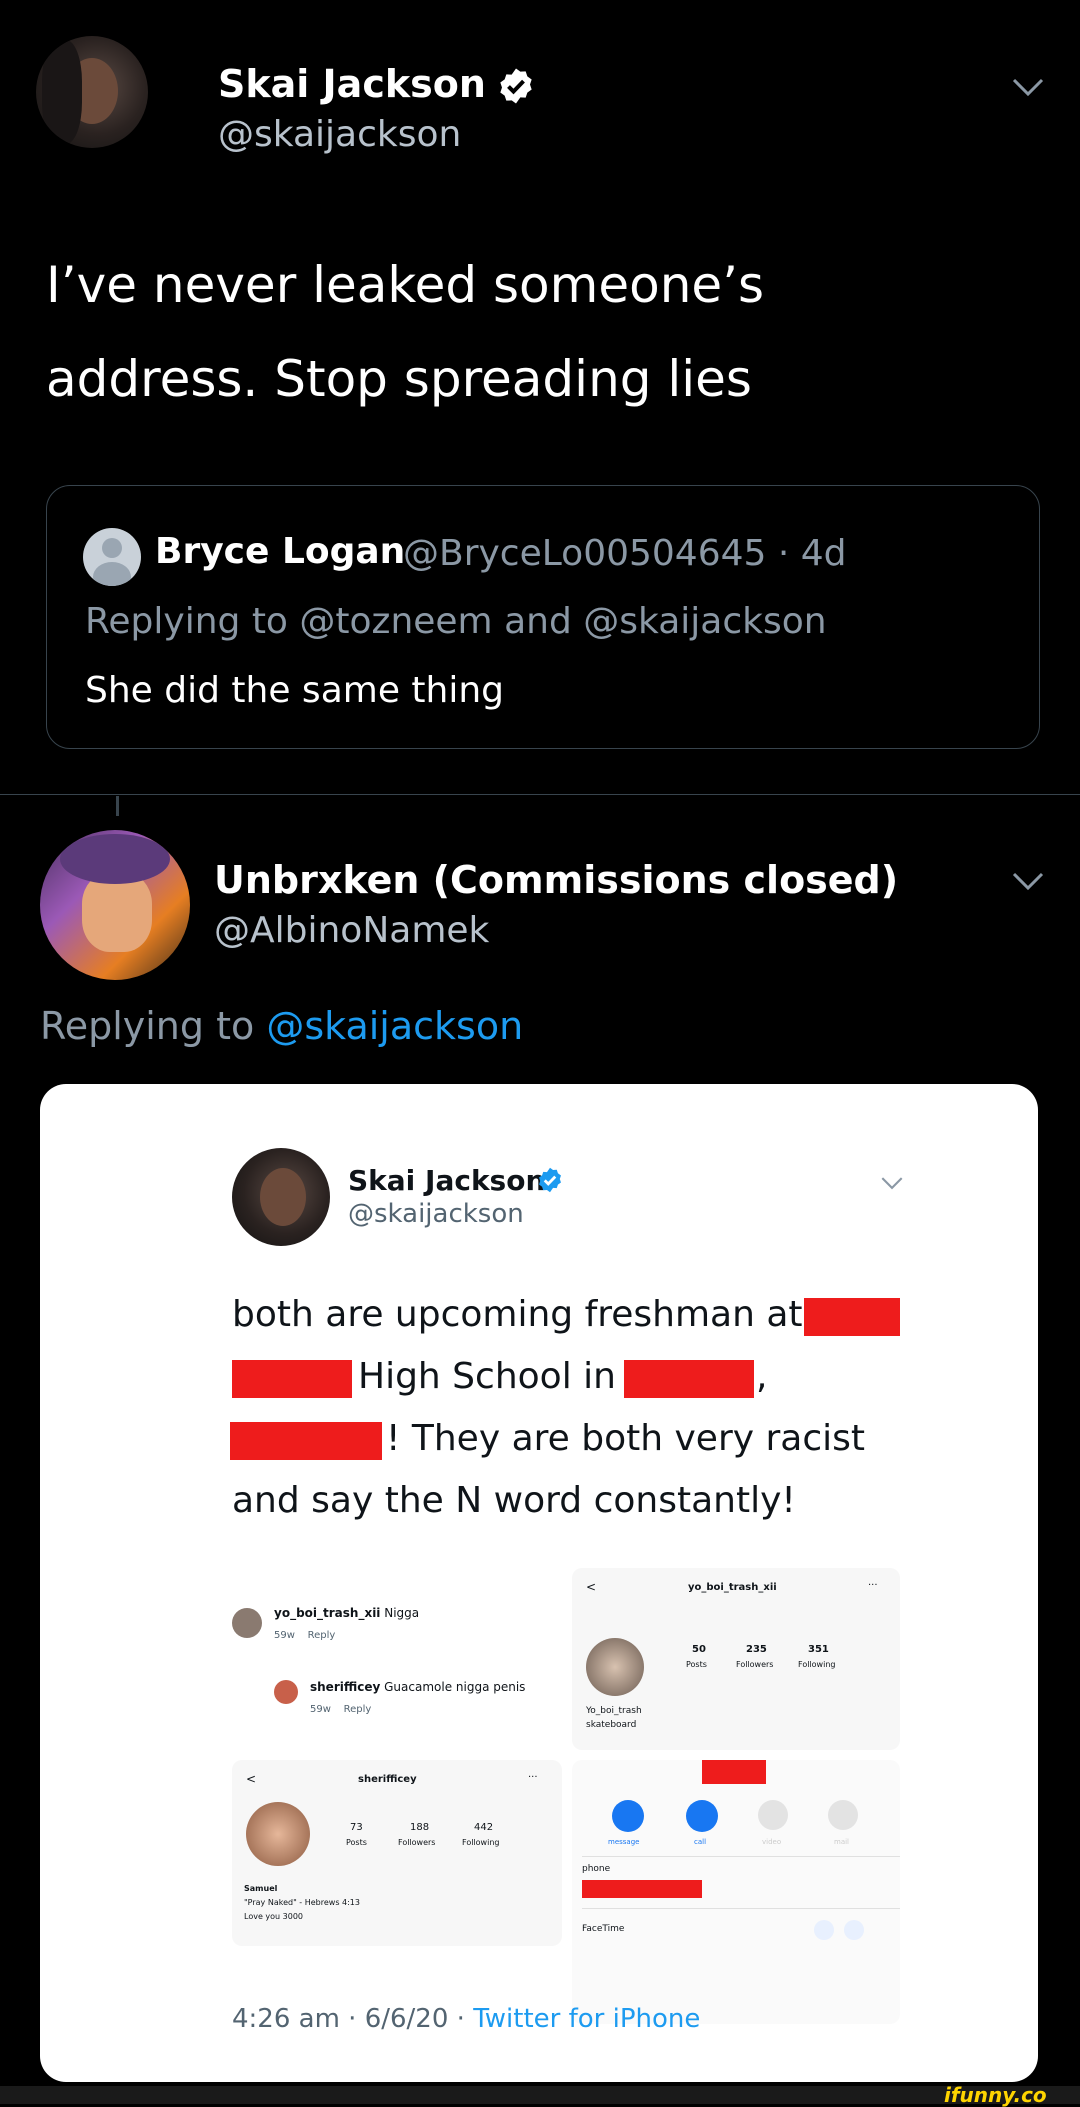  I want to click on comment-text: Guacamole nigga penis, so click(453, 1687).